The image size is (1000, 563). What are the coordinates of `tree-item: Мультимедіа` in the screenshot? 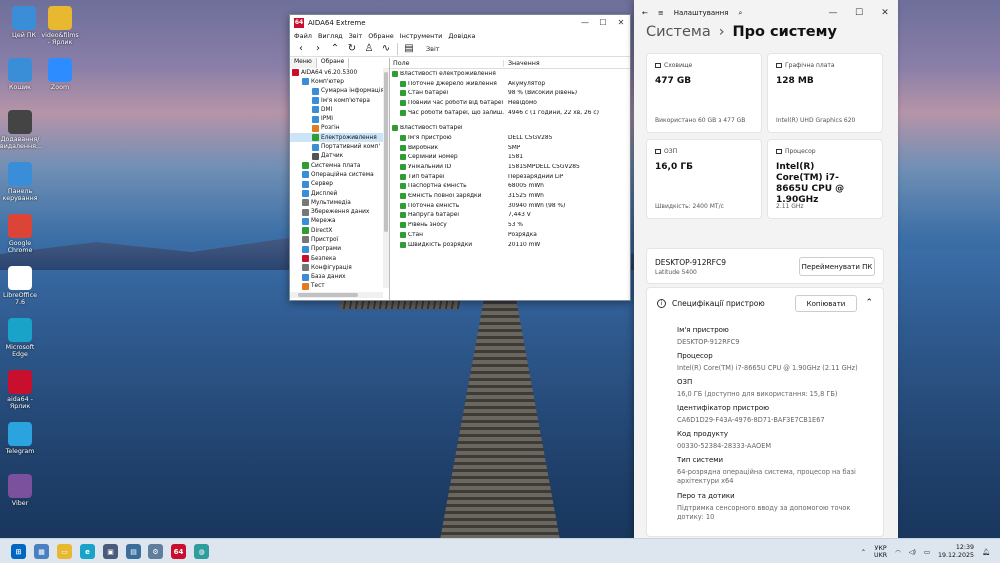 It's located at (339, 202).